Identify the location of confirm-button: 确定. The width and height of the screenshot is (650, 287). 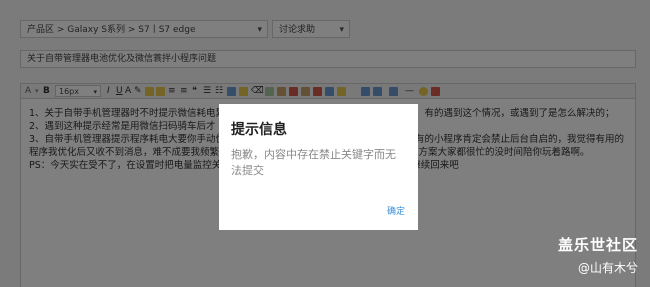
(396, 210).